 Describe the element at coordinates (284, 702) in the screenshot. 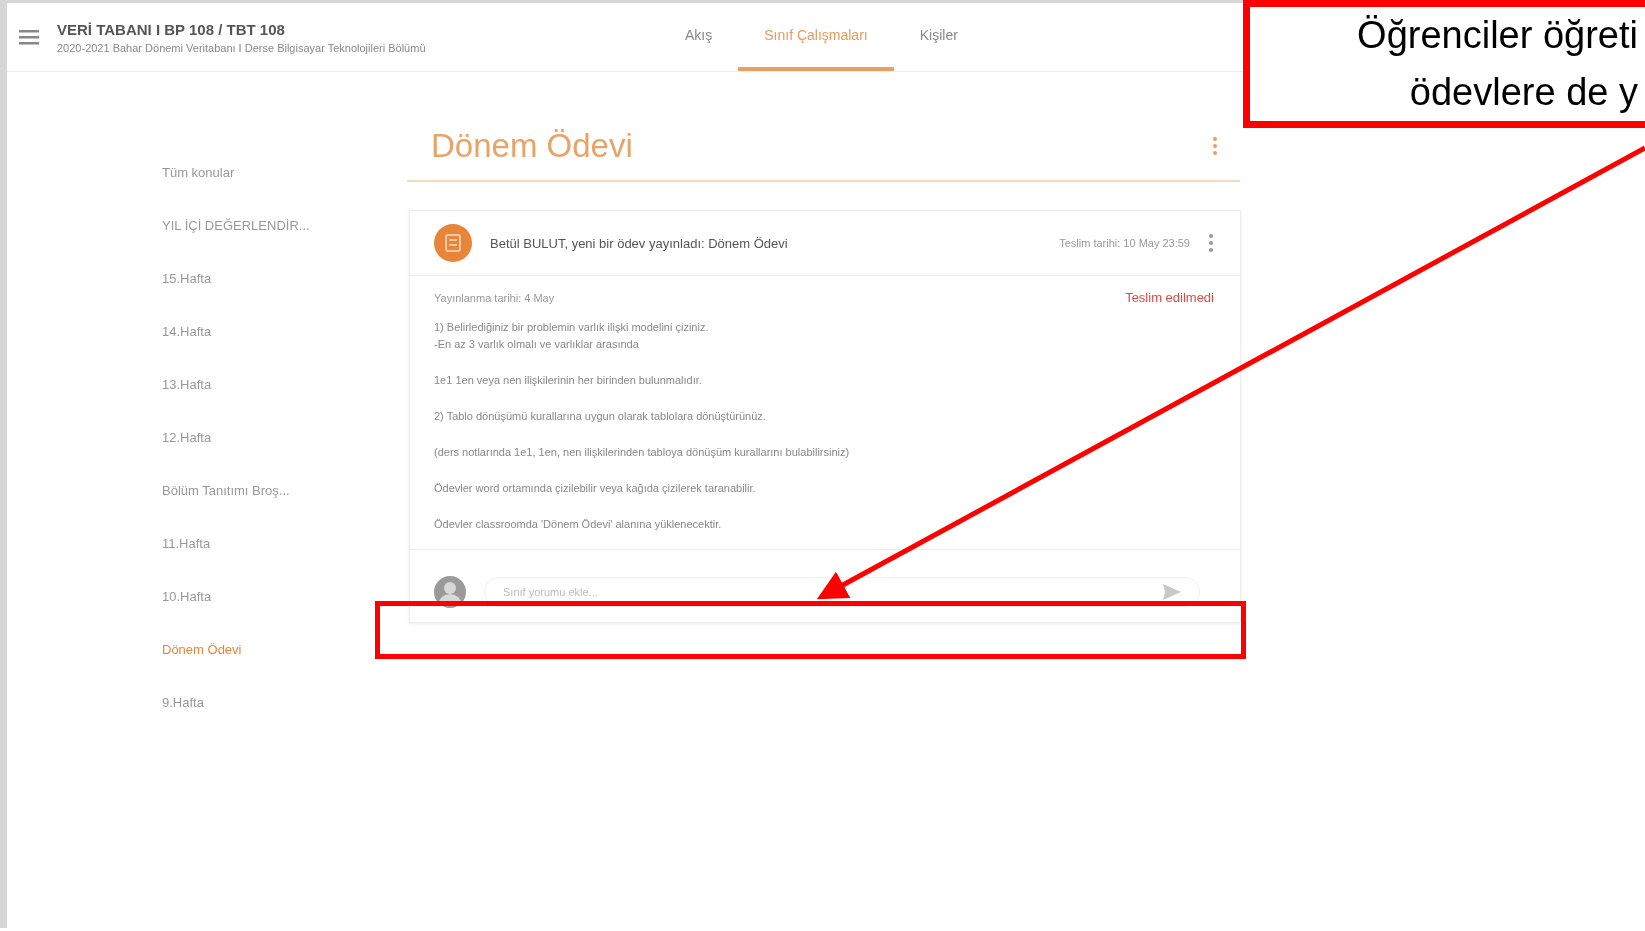

I see `topic-link: 9.Hafta` at that location.